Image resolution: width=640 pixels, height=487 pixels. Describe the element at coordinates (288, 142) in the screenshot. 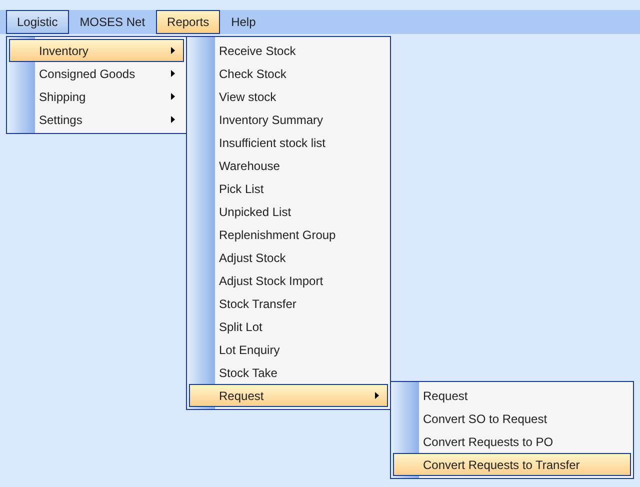

I see `menu-item: Insufficient stock list` at that location.